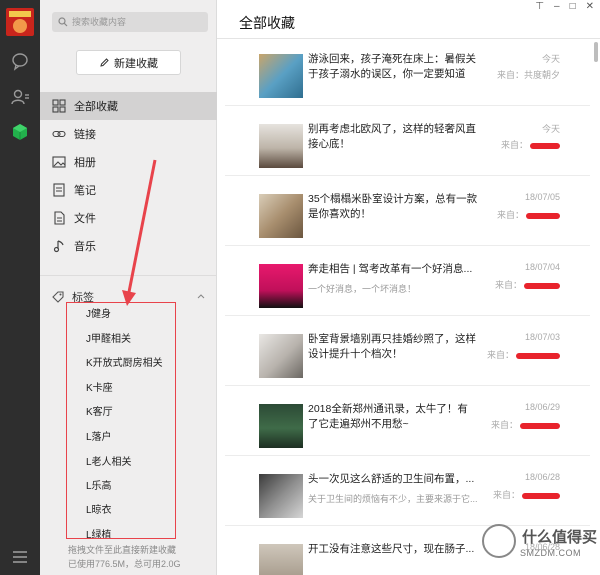  What do you see at coordinates (99, 438) in the screenshot?
I see `tag-item: L落户` at bounding box center [99, 438].